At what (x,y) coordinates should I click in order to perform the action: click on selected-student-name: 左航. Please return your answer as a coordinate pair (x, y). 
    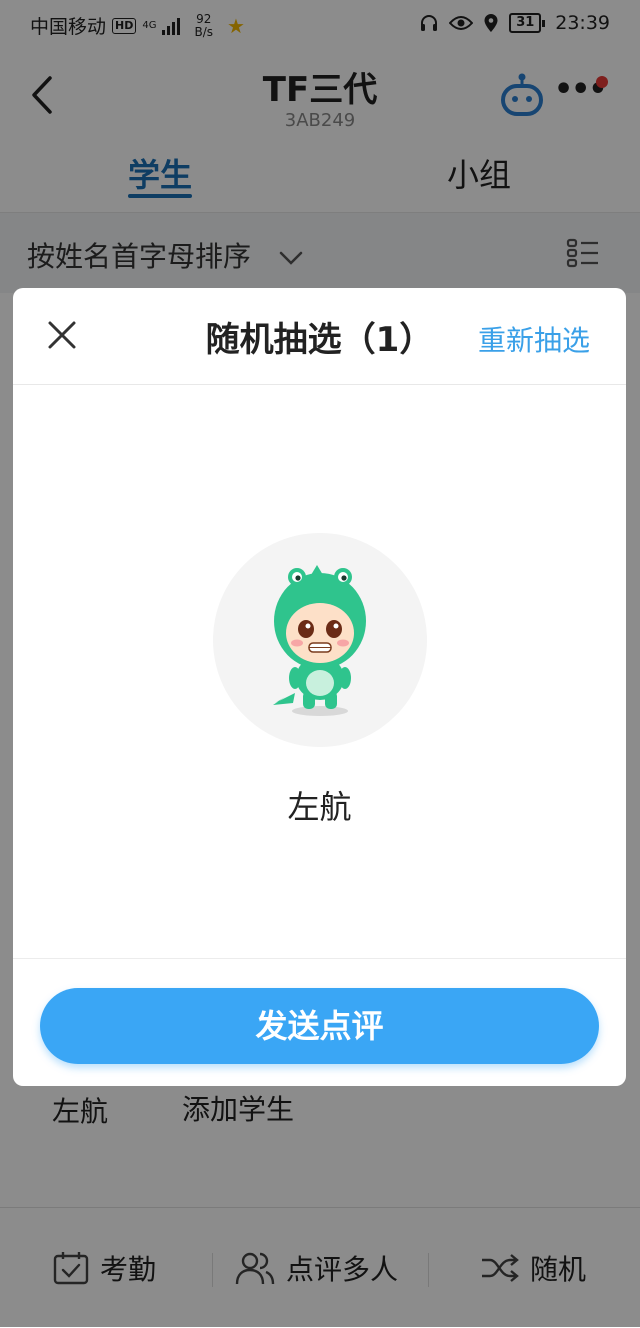
    Looking at the image, I should click on (319, 807).